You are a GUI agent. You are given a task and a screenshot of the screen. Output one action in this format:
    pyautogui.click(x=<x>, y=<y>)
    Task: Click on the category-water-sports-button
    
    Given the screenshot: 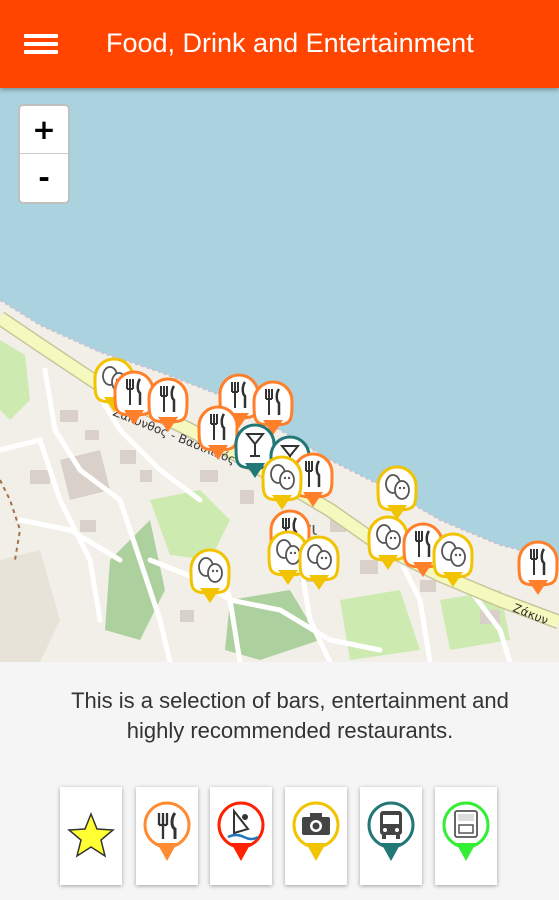 What is the action you would take?
    pyautogui.click(x=241, y=836)
    